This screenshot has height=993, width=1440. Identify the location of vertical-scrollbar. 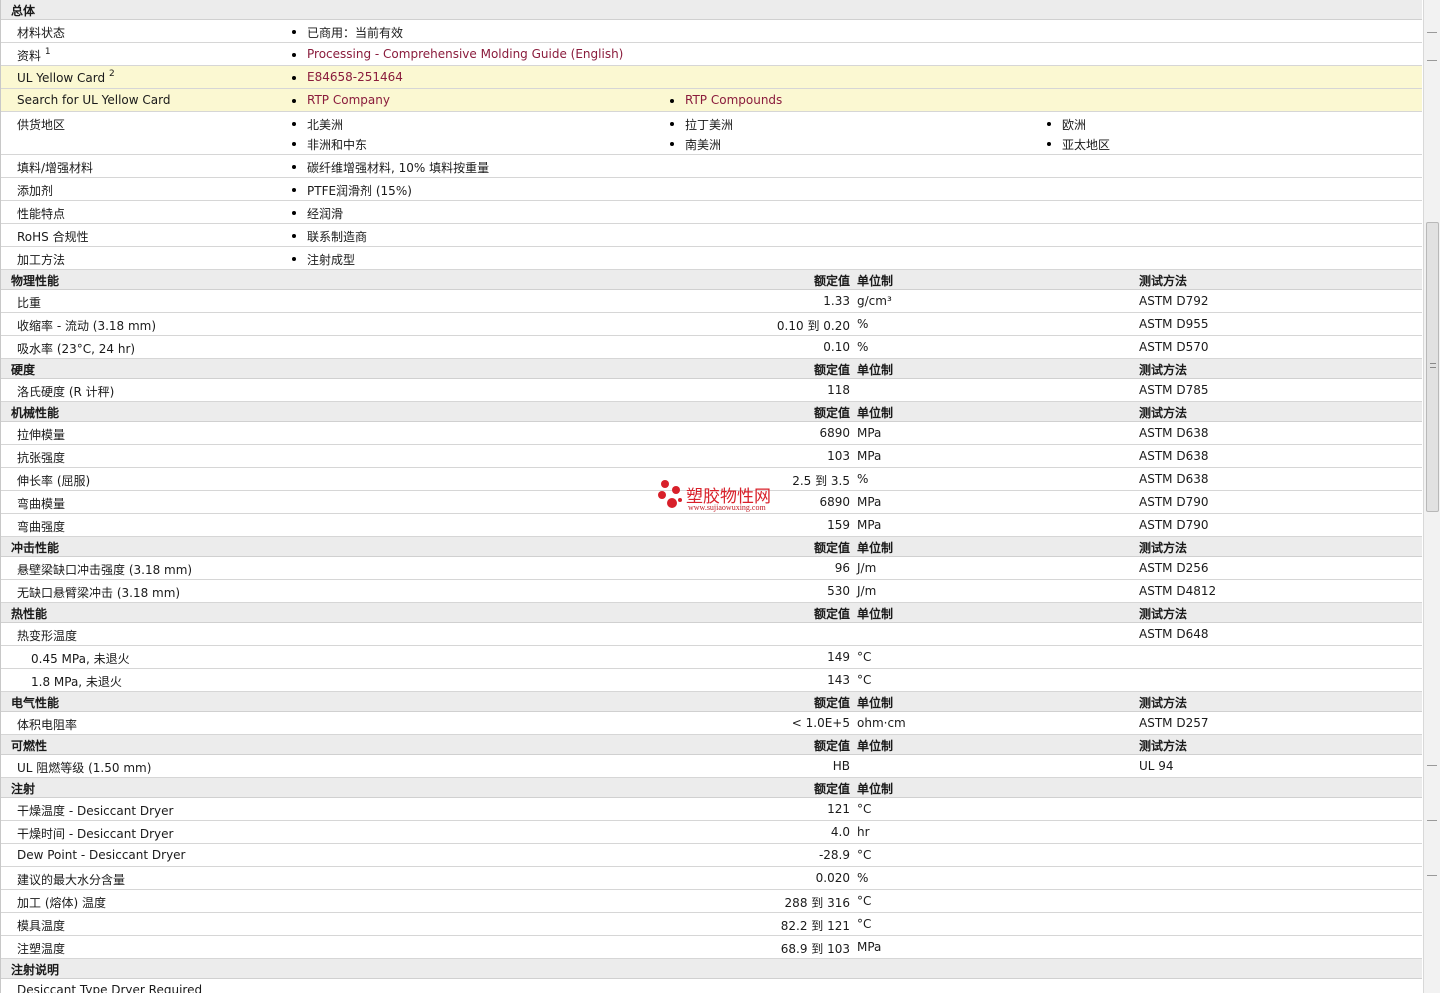
(1431, 496).